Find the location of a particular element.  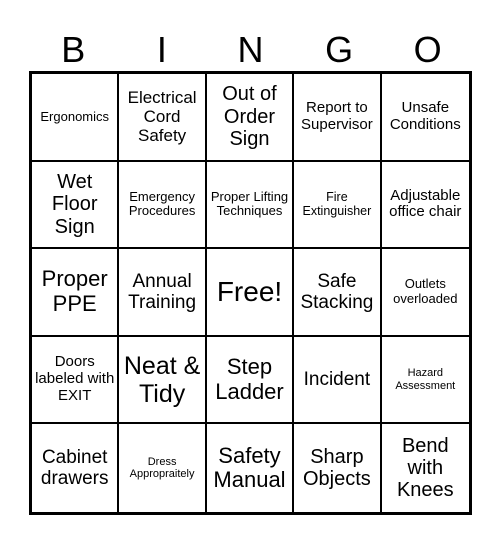

bingo-cell: Out of Order Sign is located at coordinates (250, 118).